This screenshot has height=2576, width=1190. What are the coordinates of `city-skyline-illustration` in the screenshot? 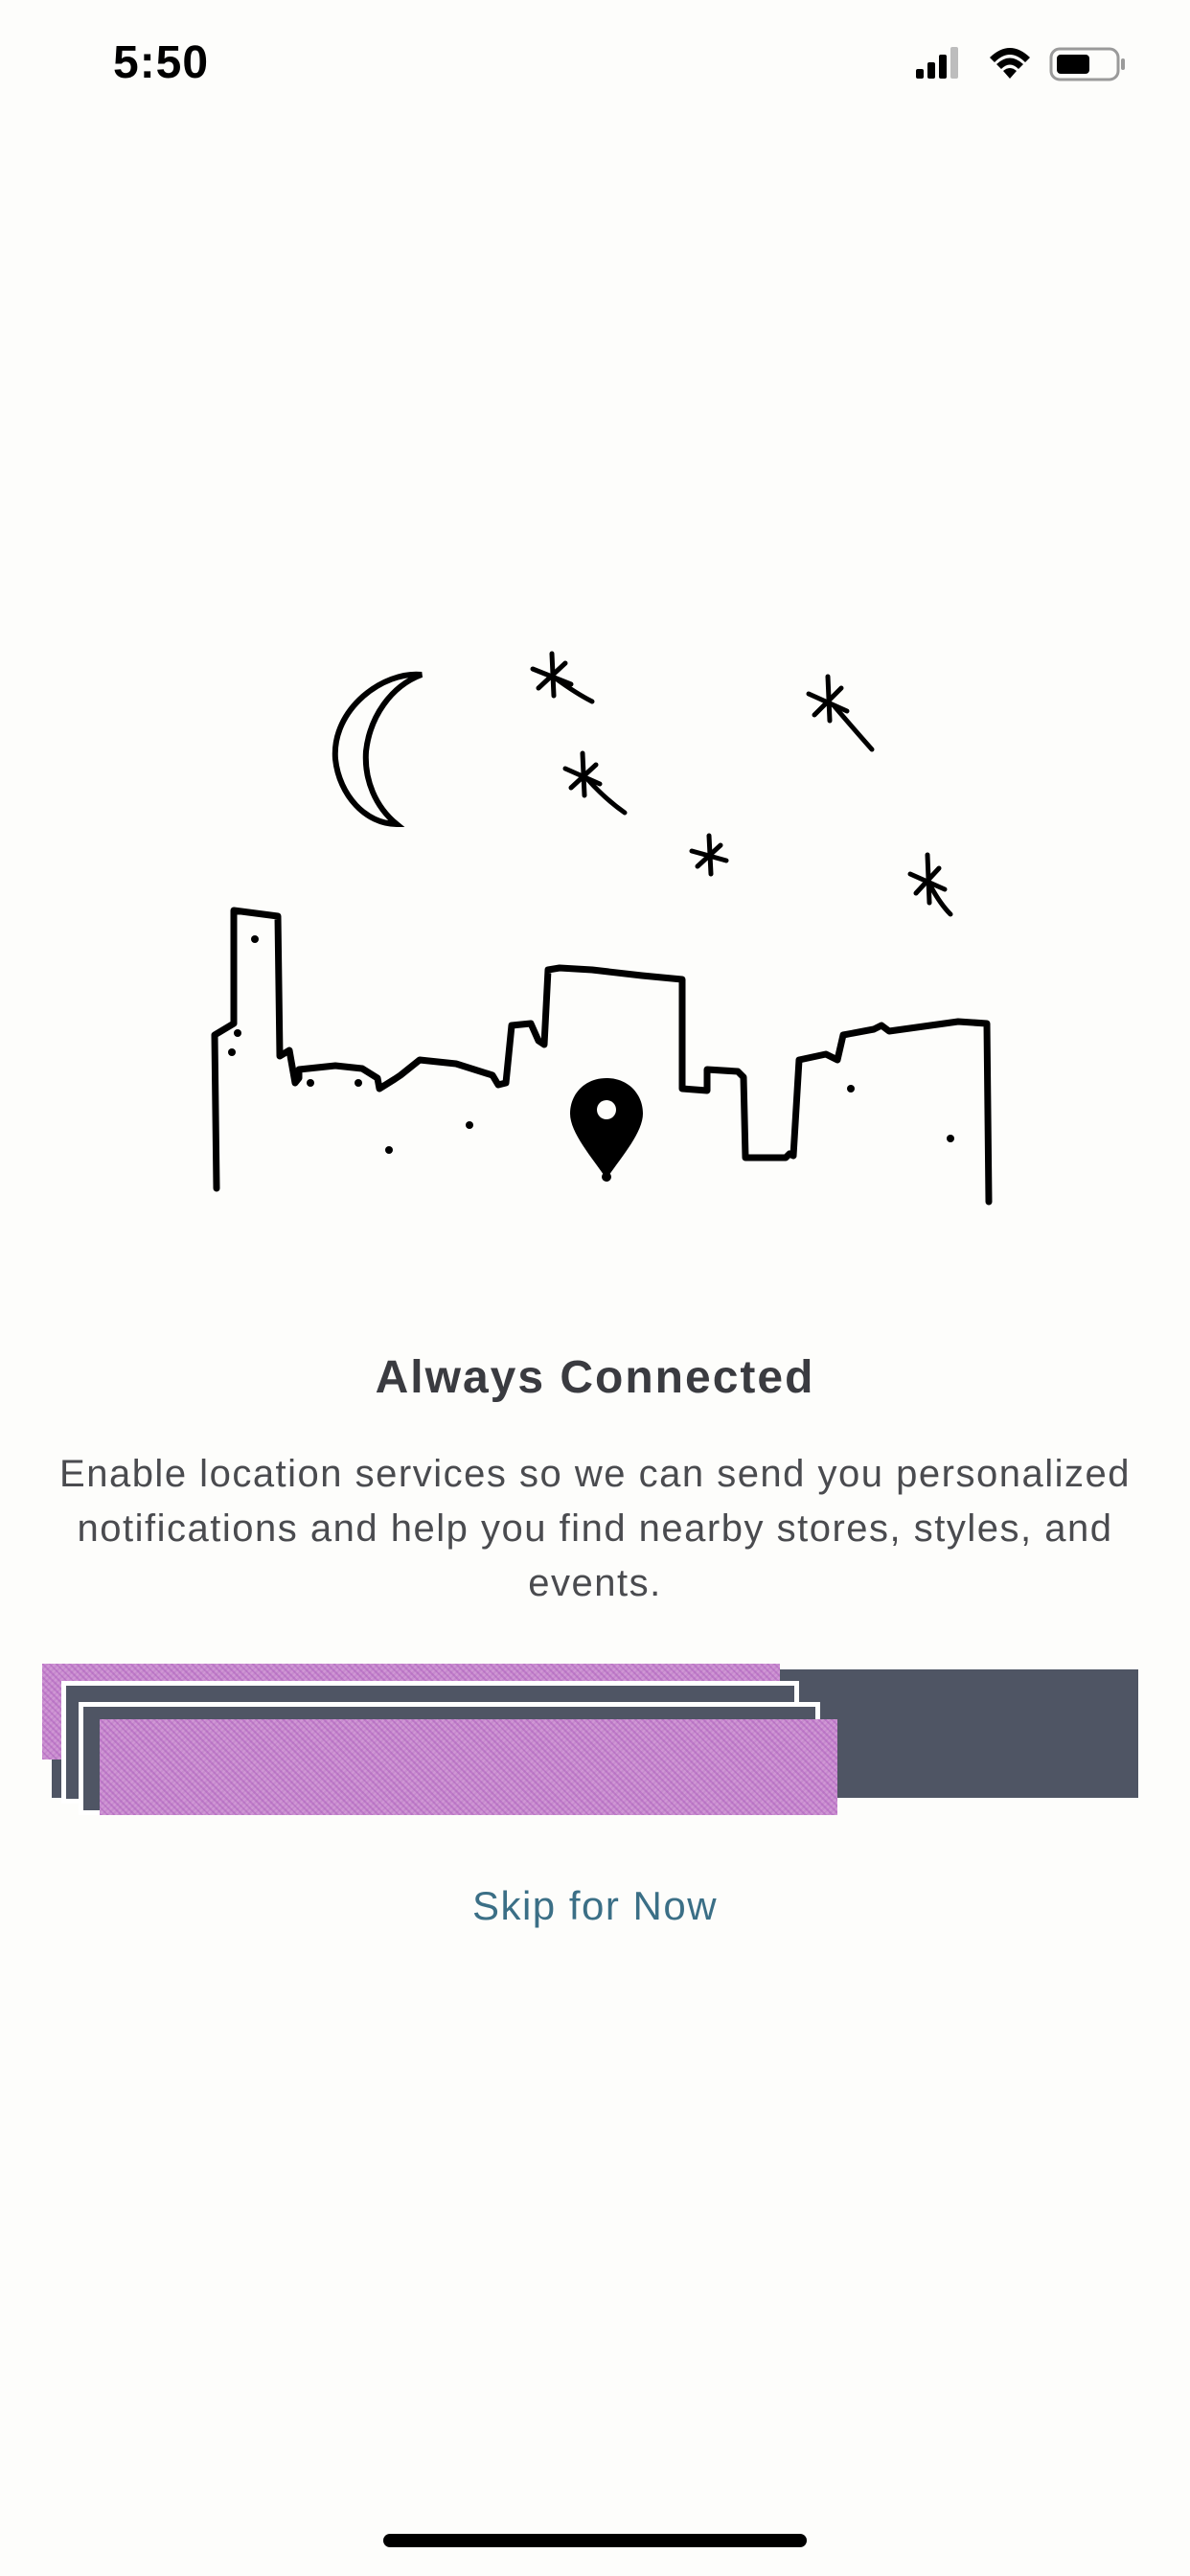 It's located at (602, 928).